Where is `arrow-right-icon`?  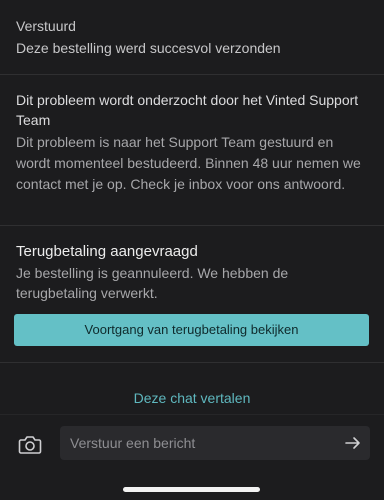 arrow-right-icon is located at coordinates (353, 443).